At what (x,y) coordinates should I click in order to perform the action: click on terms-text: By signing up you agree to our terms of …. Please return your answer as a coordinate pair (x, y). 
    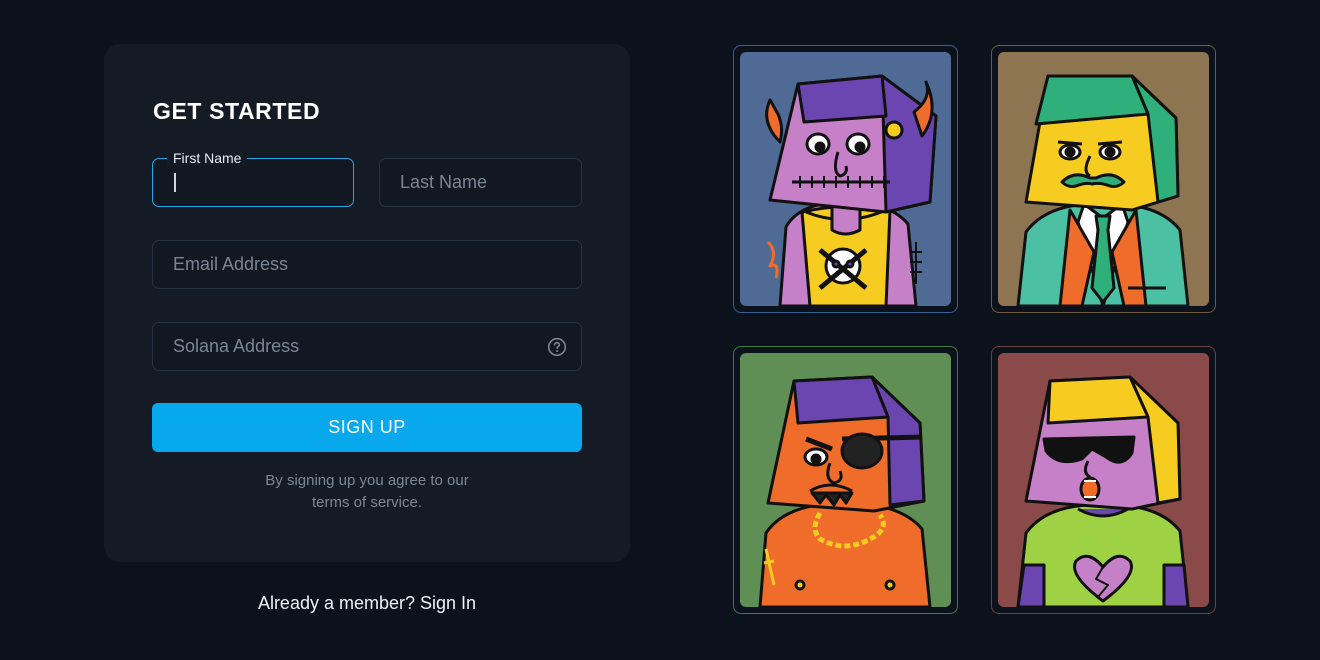
    Looking at the image, I should click on (367, 492).